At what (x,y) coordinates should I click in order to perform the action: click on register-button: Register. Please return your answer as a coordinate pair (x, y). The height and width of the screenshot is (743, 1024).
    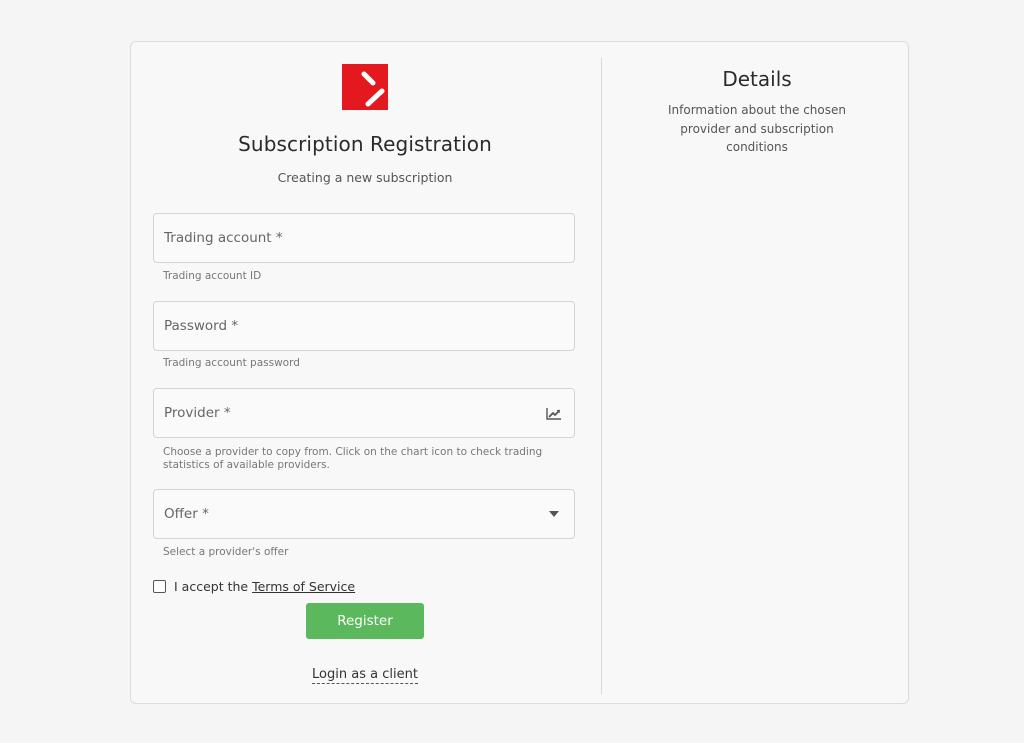
    Looking at the image, I should click on (365, 621).